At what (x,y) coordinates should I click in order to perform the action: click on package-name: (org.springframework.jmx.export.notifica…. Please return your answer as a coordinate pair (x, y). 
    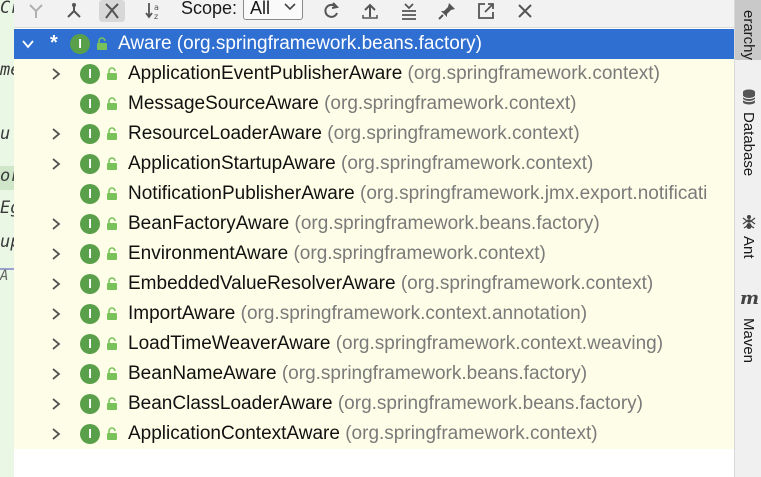
    Looking at the image, I should click on (534, 193).